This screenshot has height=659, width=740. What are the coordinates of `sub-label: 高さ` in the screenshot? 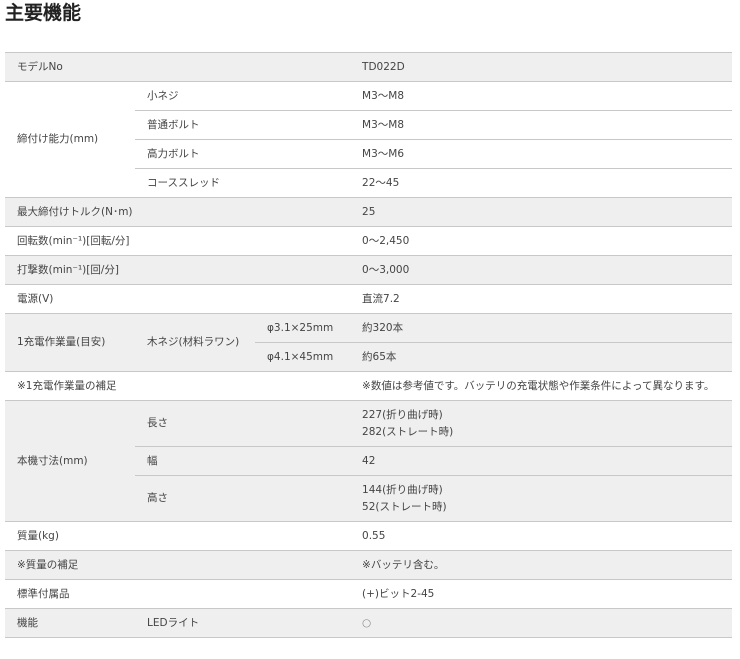 It's located at (243, 498).